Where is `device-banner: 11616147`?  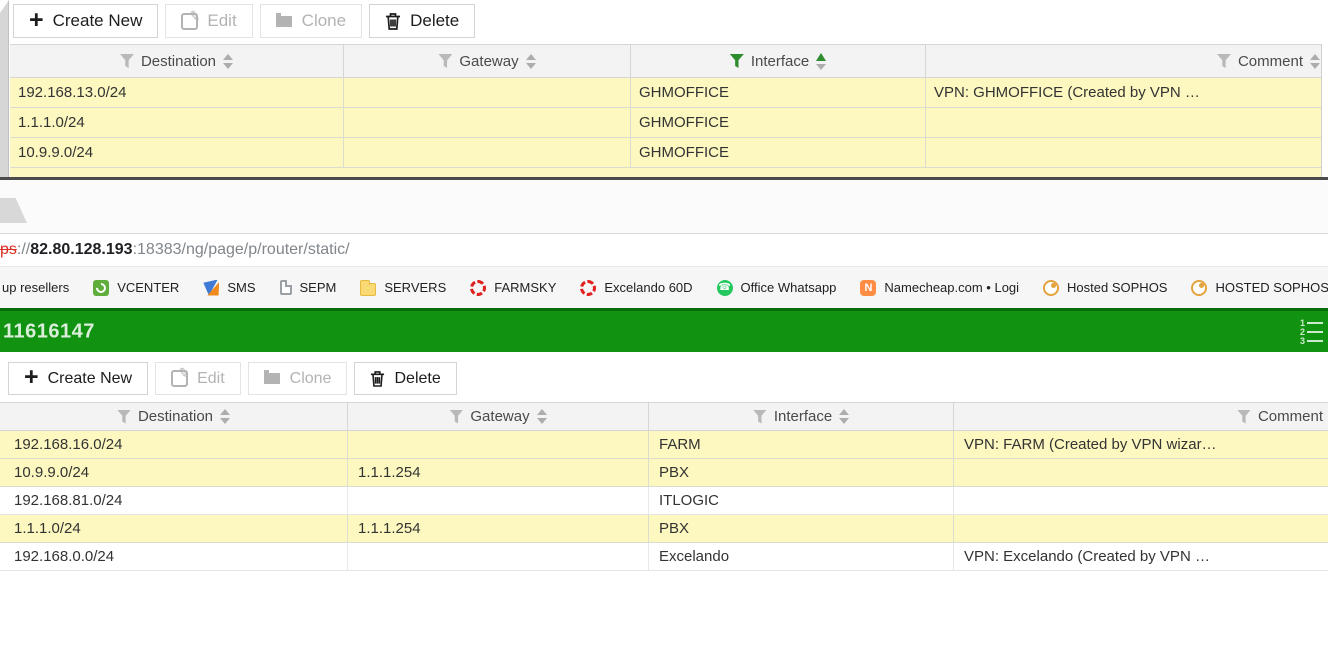
device-banner: 11616147 is located at coordinates (664, 330).